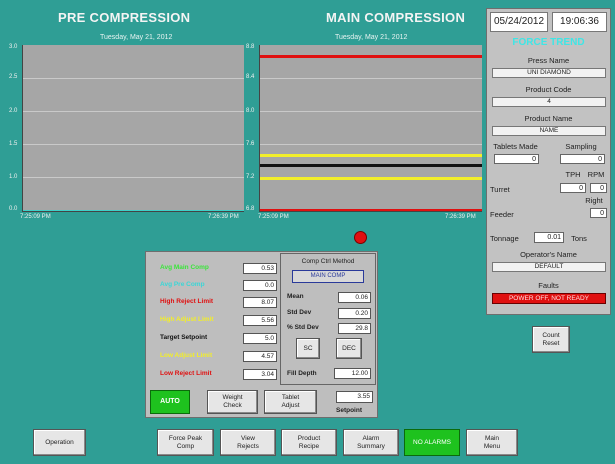 Image resolution: width=615 pixels, height=464 pixels. What do you see at coordinates (186, 373) in the screenshot?
I see `low-reject-limit-label: Low Reject Limit` at bounding box center [186, 373].